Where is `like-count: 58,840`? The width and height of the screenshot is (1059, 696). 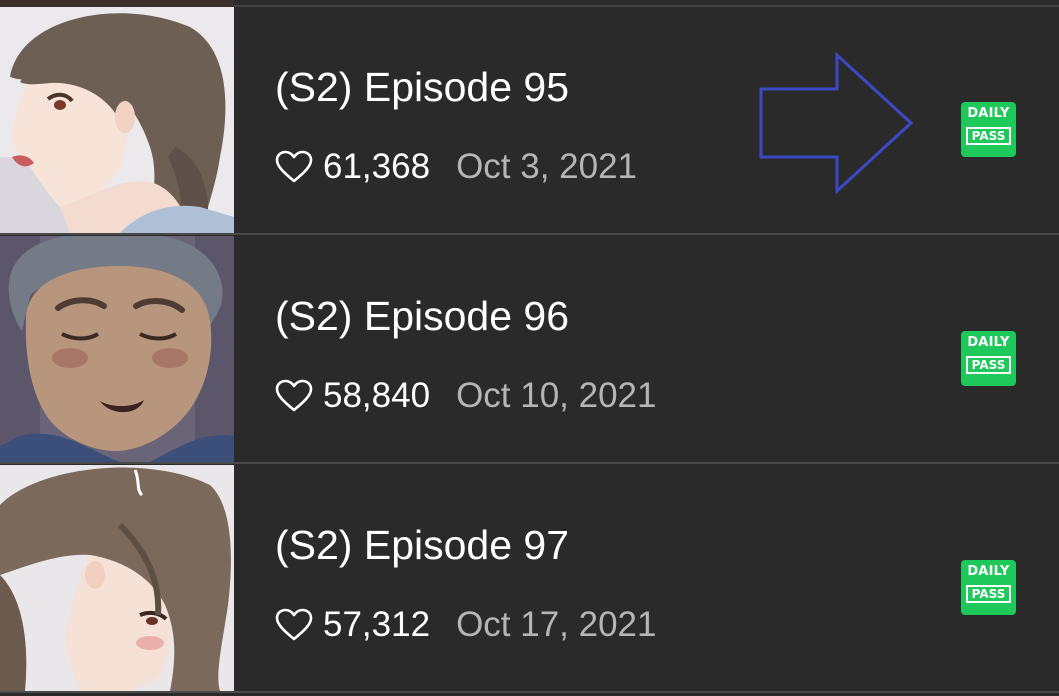 like-count: 58,840 is located at coordinates (377, 395).